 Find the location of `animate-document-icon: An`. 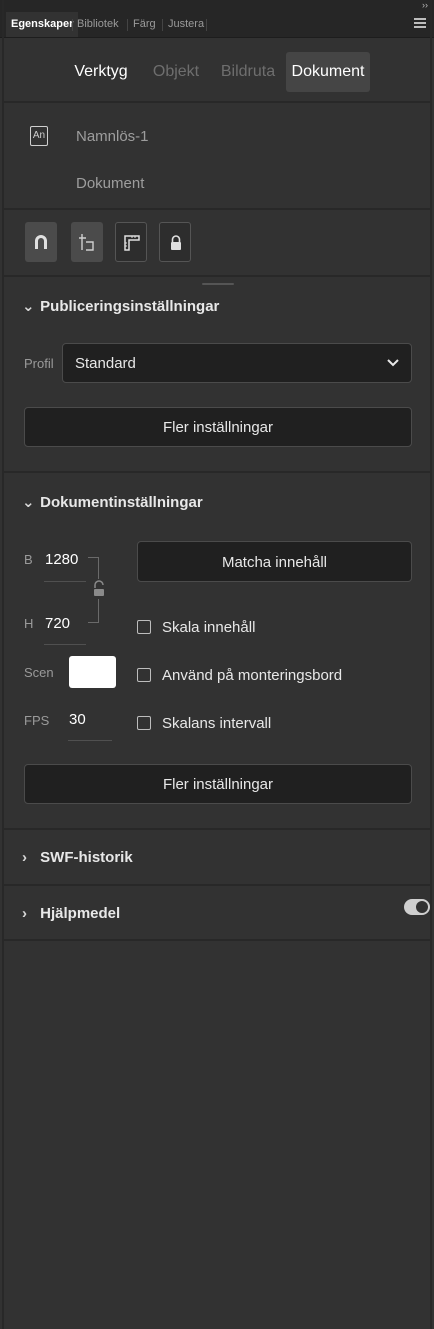

animate-document-icon: An is located at coordinates (39, 136).